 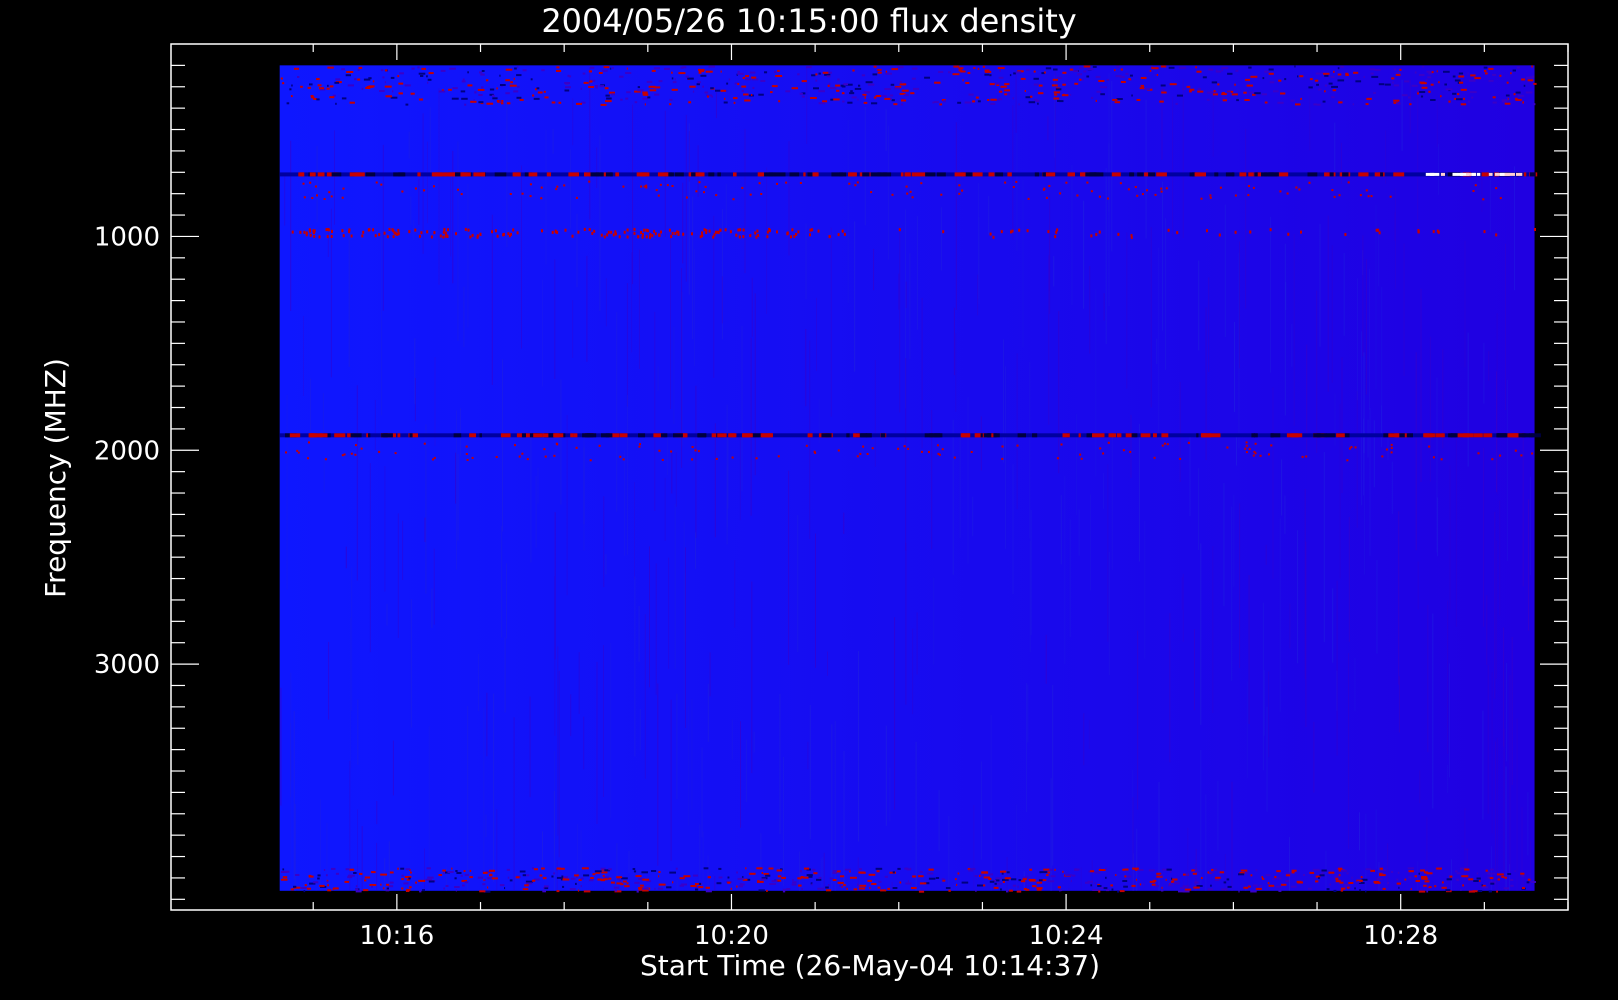 What do you see at coordinates (731, 936) in the screenshot?
I see `x-tick-label: 10:20` at bounding box center [731, 936].